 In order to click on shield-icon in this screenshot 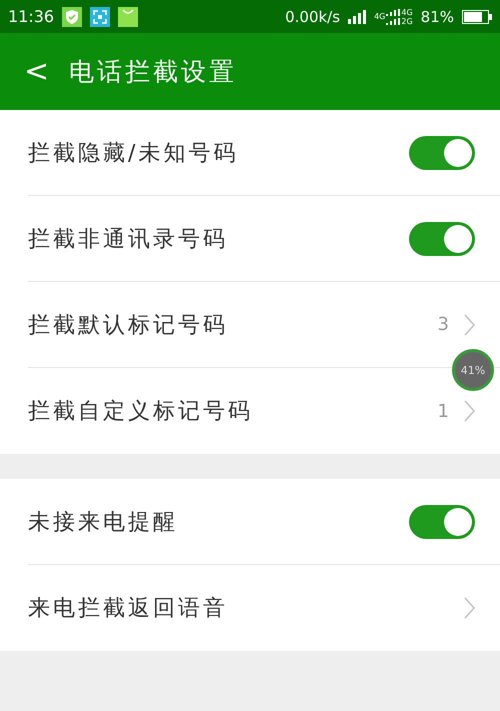, I will do `click(72, 16)`.